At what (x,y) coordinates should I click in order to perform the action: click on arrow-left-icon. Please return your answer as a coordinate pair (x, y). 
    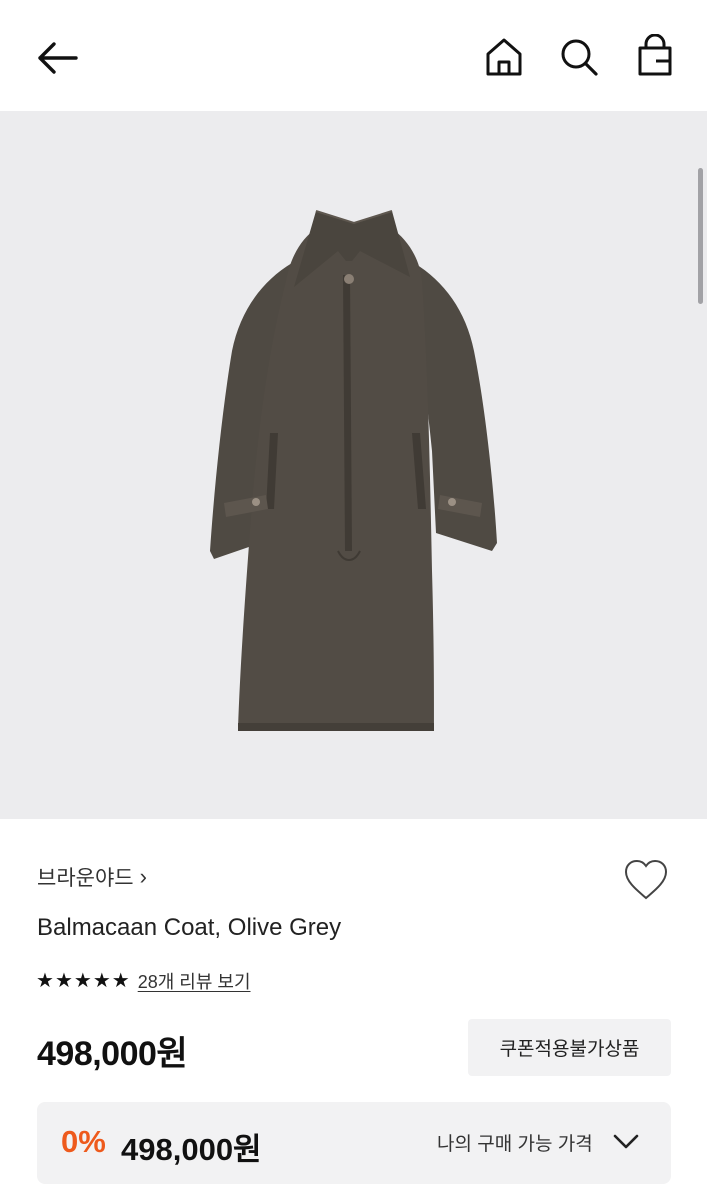
    Looking at the image, I should click on (58, 58).